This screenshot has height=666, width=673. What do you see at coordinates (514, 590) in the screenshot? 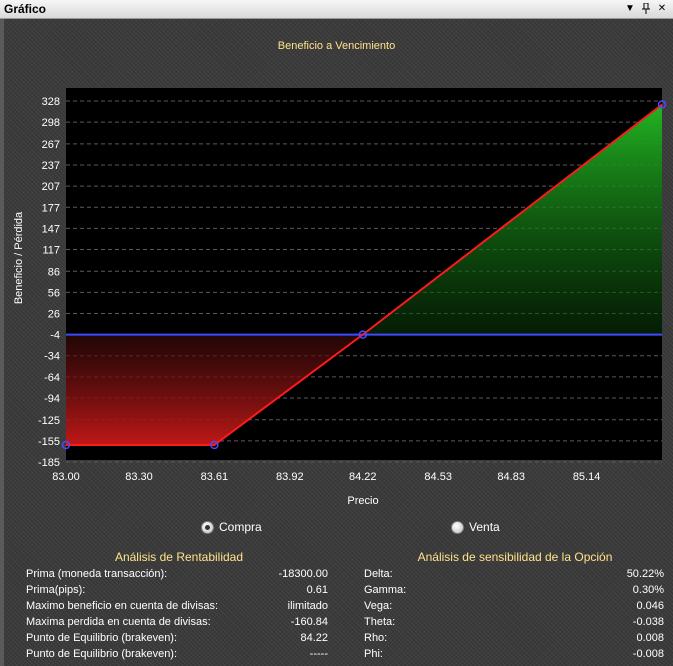
I see `sensibilidad-row: Gamma: 0.30%` at bounding box center [514, 590].